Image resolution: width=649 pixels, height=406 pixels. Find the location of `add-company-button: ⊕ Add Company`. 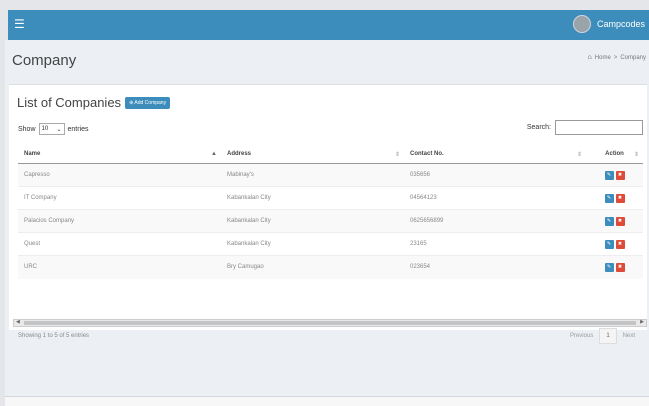

add-company-button: ⊕ Add Company is located at coordinates (148, 102).